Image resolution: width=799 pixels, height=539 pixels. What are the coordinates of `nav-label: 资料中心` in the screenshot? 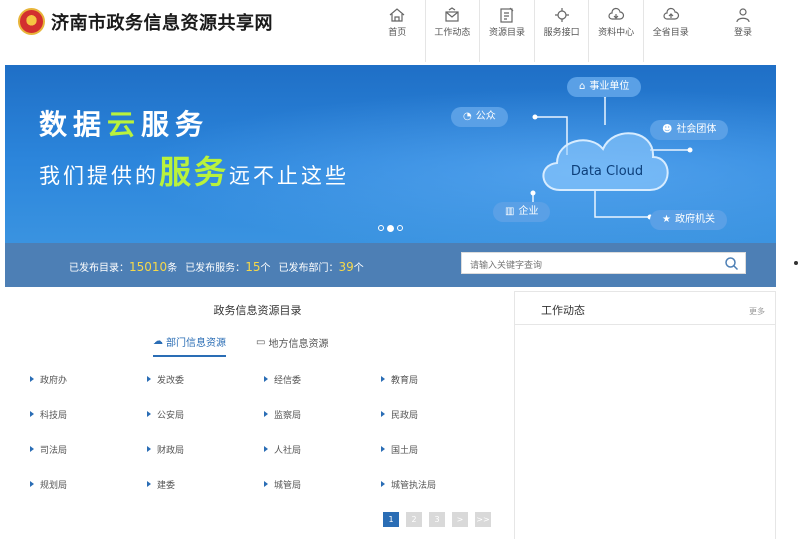 It's located at (616, 33).